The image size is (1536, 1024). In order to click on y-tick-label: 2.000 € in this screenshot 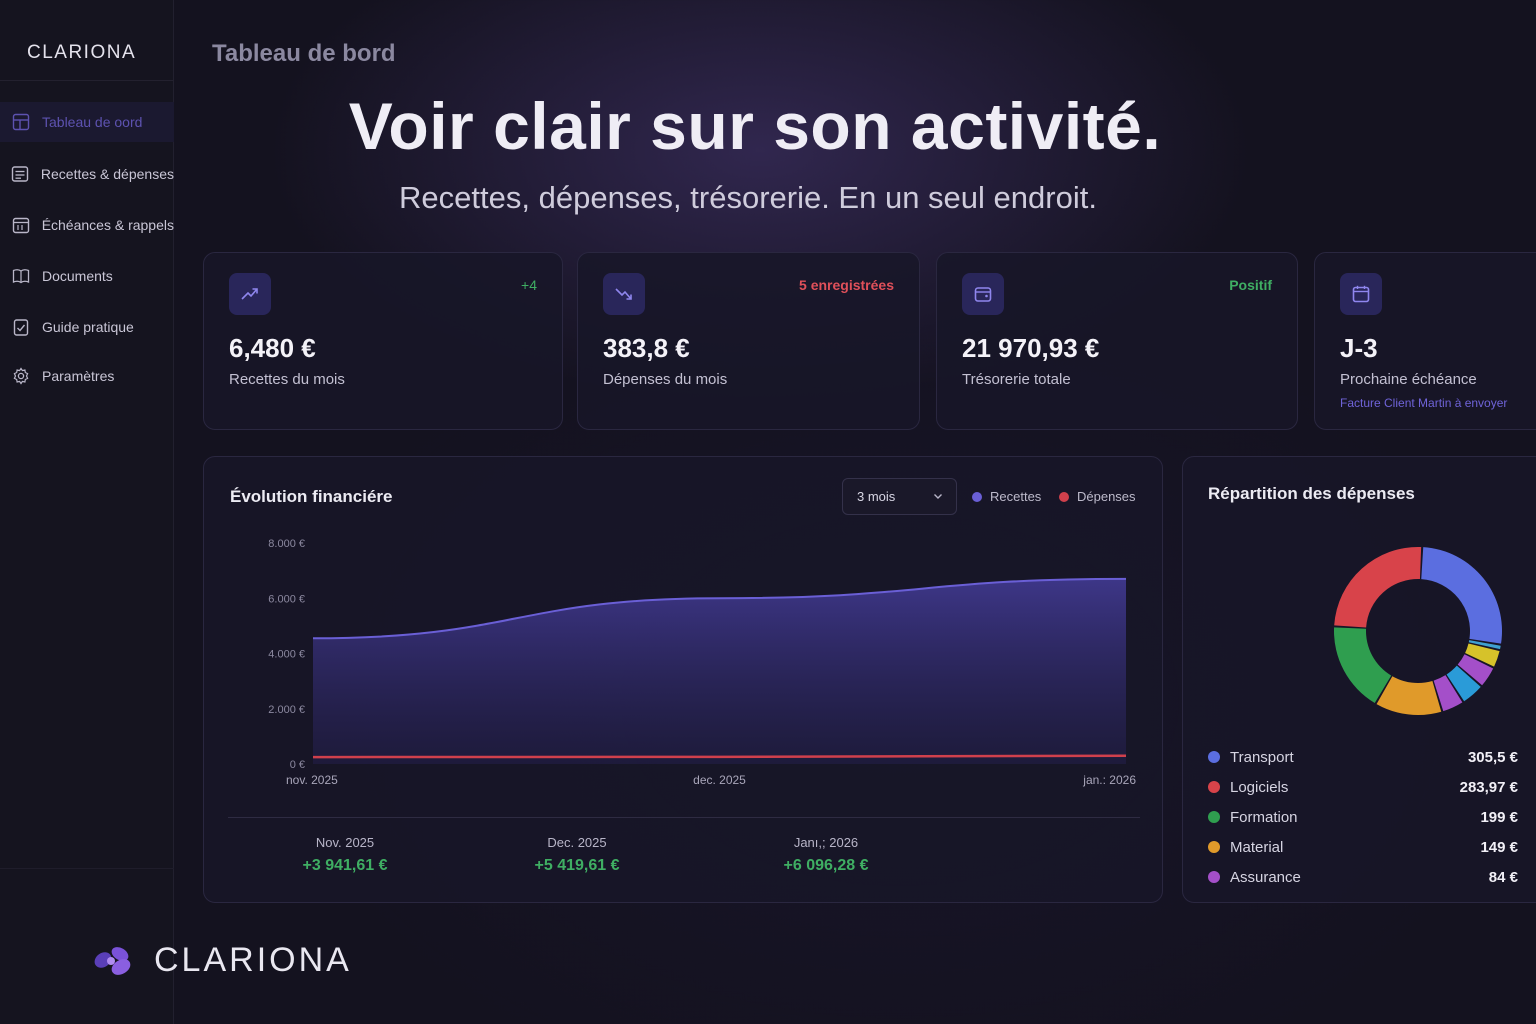, I will do `click(286, 710)`.